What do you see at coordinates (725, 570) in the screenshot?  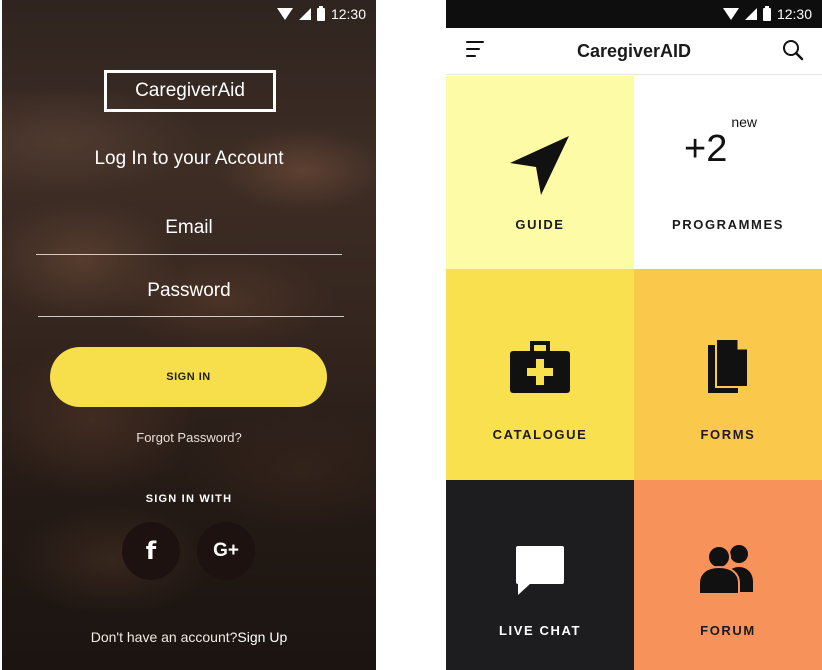 I see `people-icon` at bounding box center [725, 570].